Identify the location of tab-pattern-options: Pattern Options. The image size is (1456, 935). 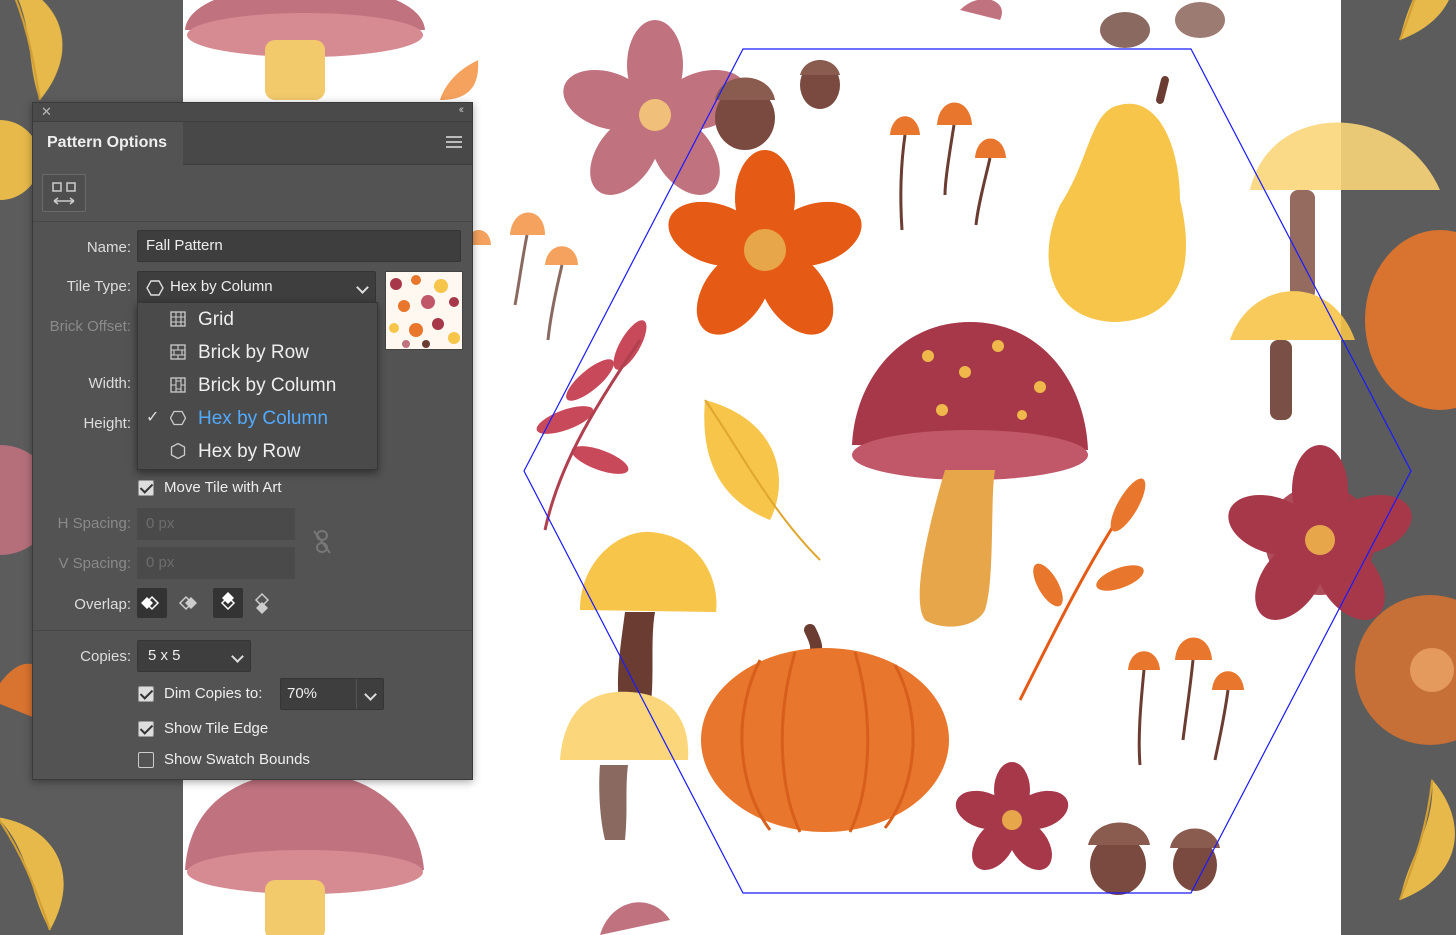
(108, 143).